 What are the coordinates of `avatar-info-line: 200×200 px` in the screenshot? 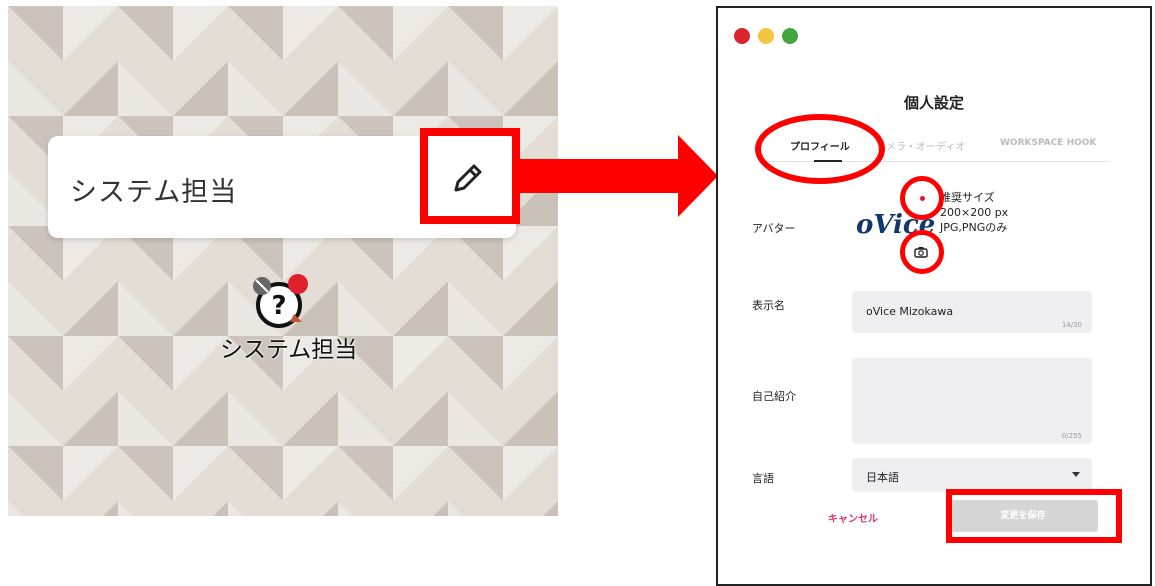 It's located at (974, 212).